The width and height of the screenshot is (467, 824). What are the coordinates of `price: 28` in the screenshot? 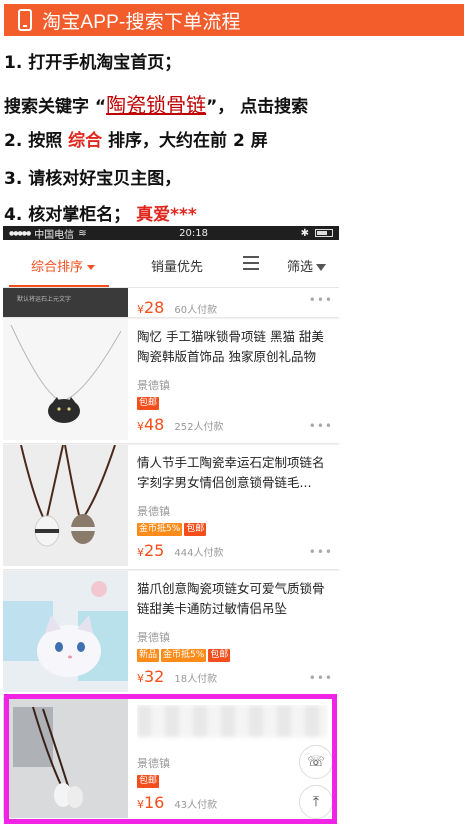 It's located at (154, 307).